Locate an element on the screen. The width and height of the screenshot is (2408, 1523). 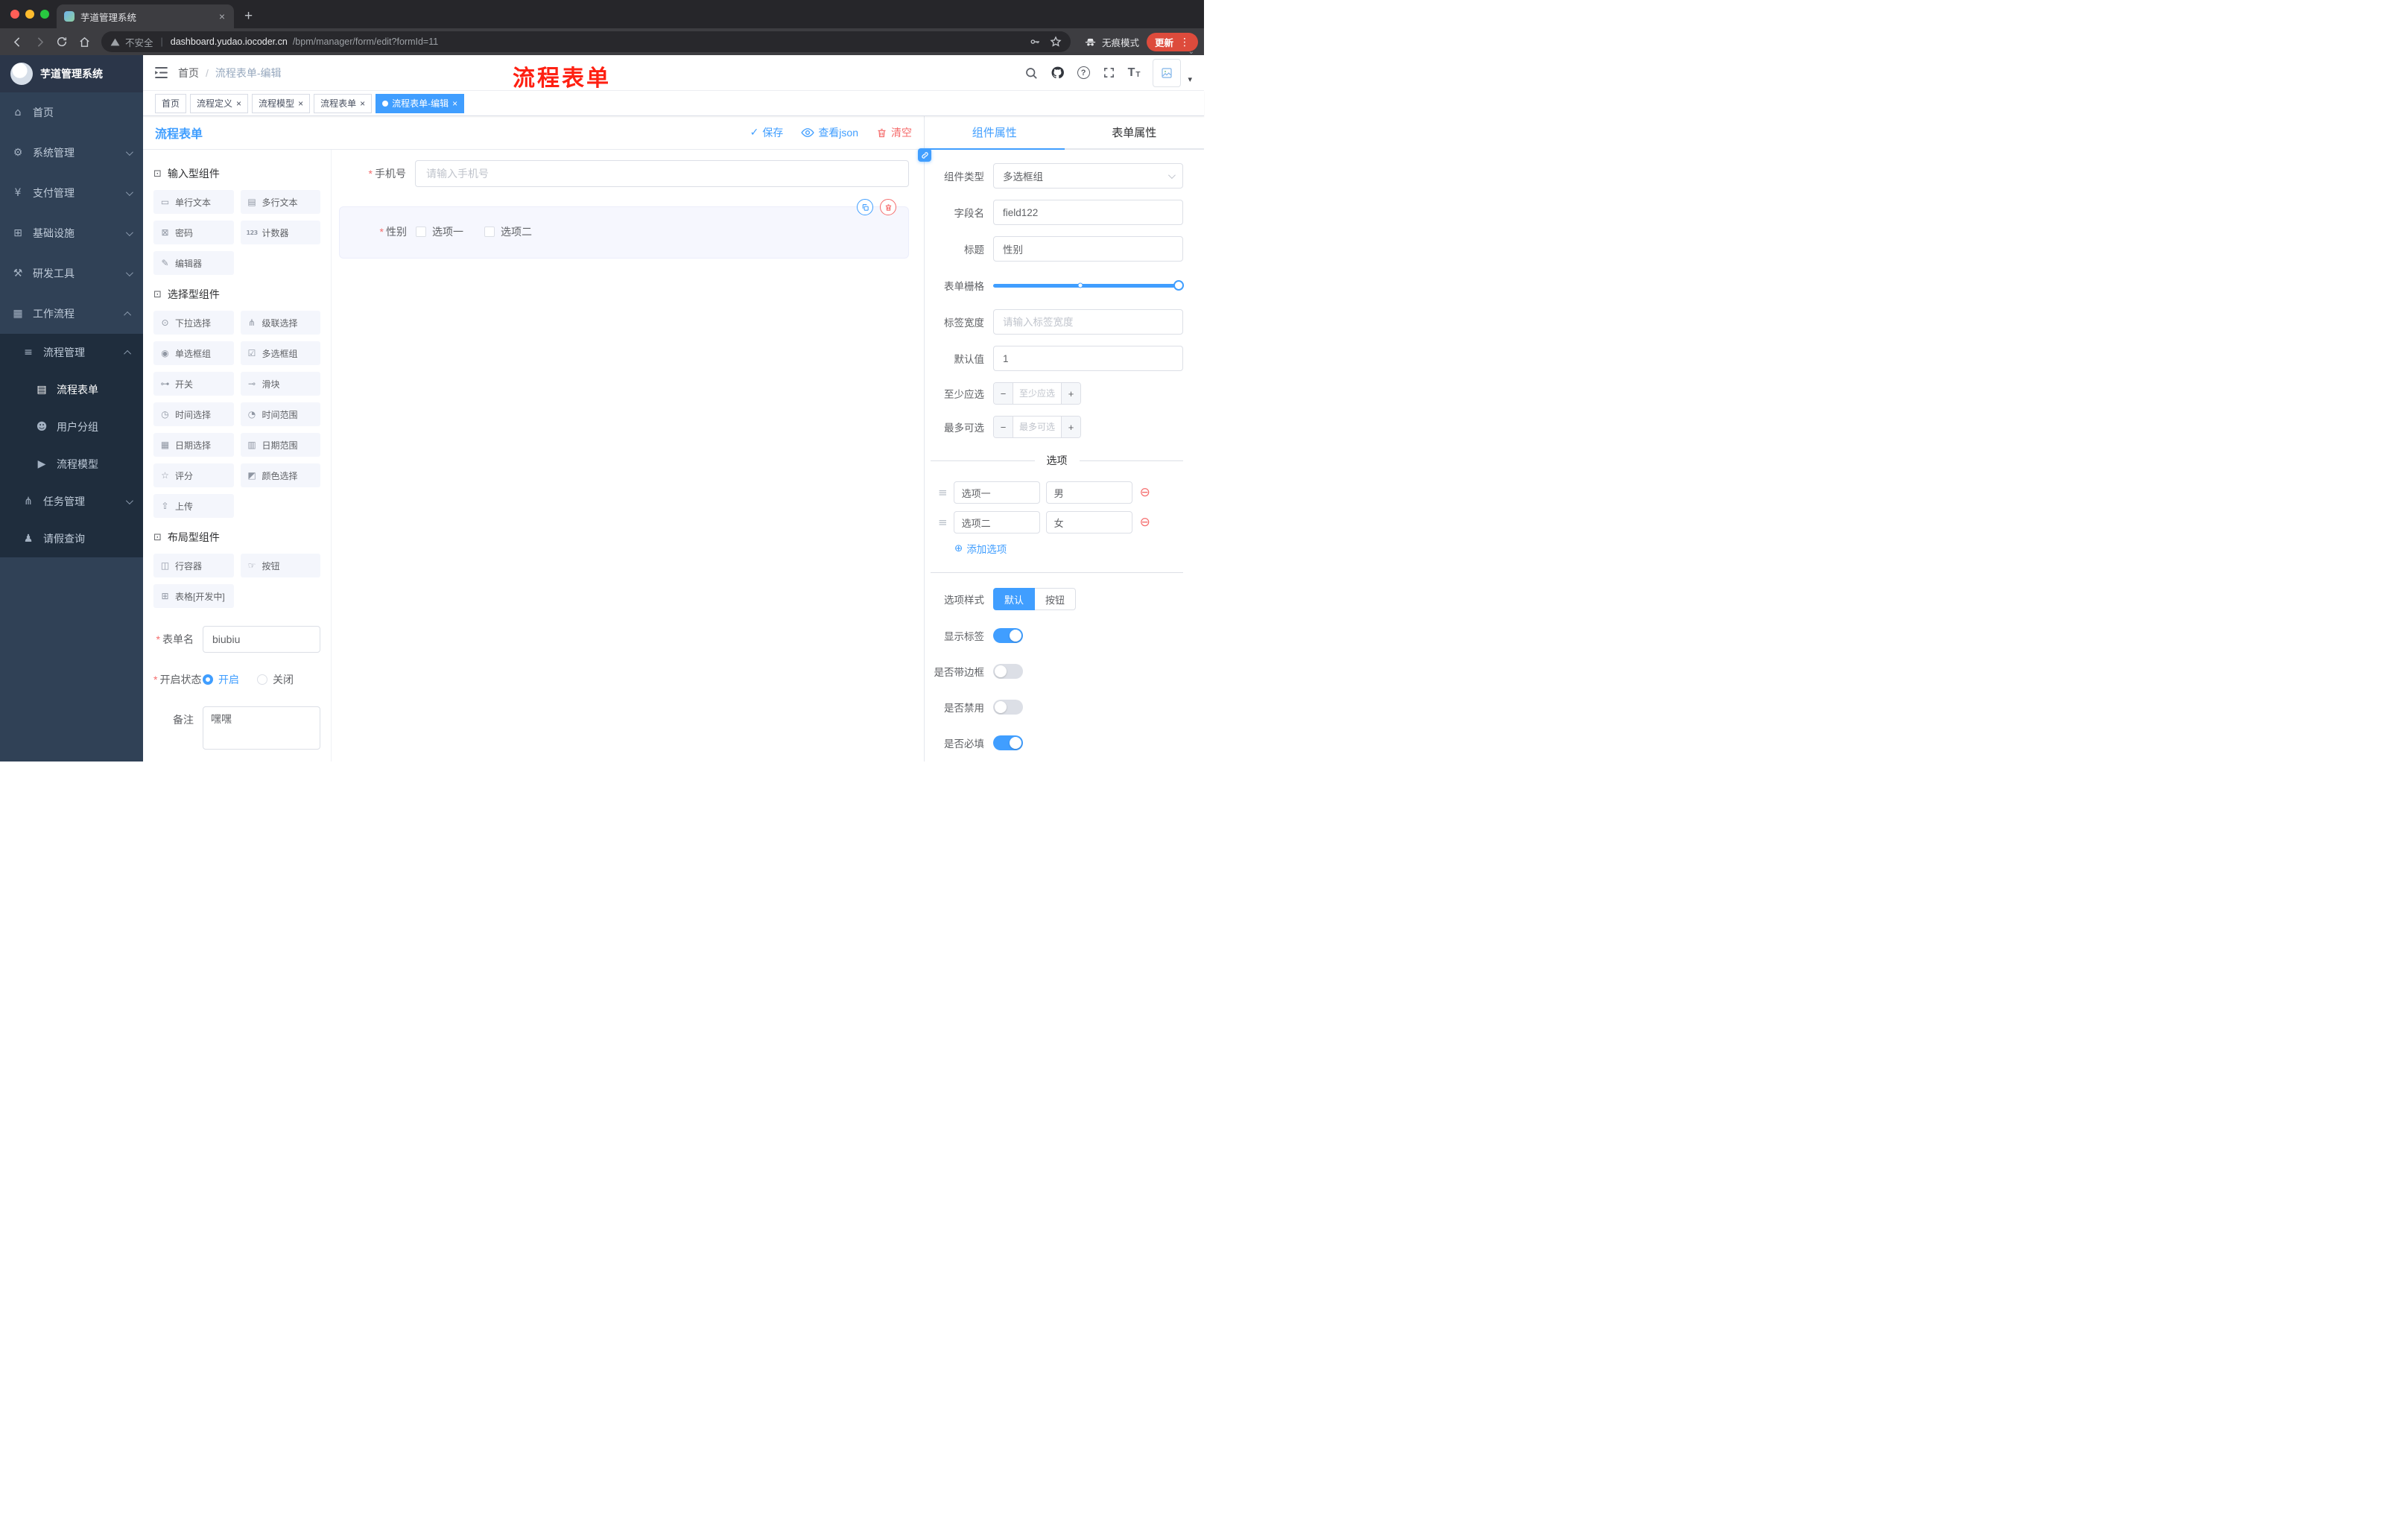
gender-option-1-checkbox: 选项一 is located at coordinates (439, 232).